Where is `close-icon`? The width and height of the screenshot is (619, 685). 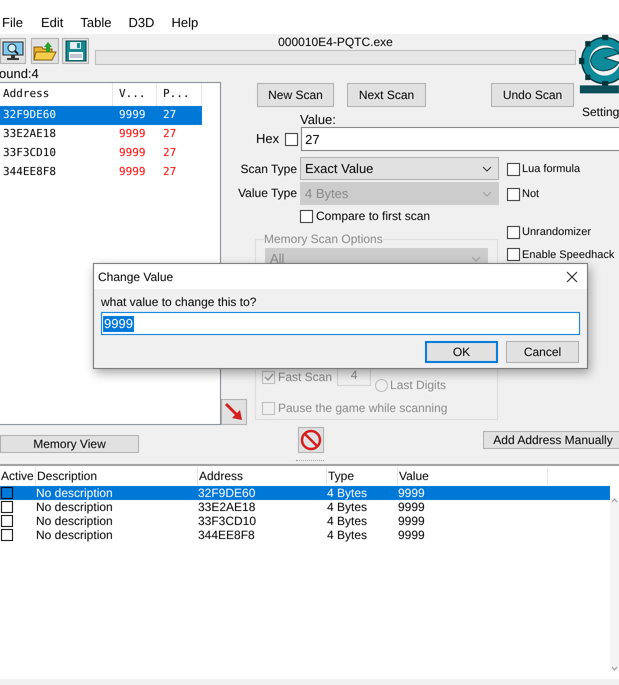 close-icon is located at coordinates (572, 276).